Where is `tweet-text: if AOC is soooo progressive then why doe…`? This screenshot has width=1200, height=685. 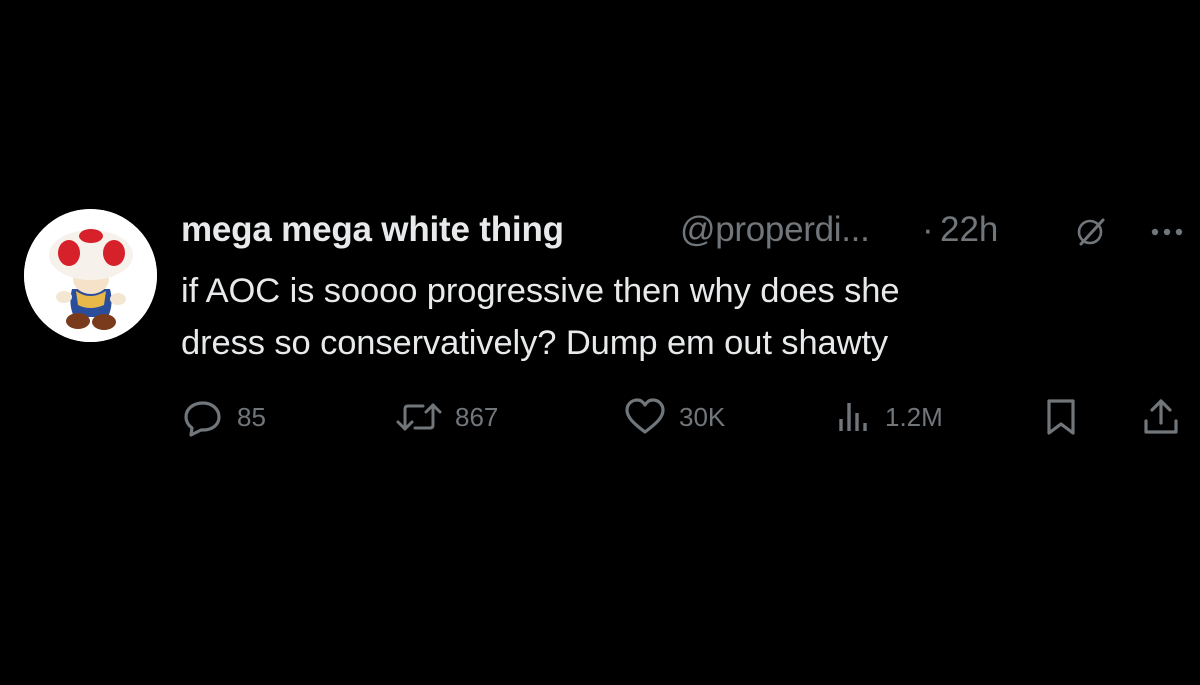 tweet-text: if AOC is soooo progressive then why doe… is located at coordinates (676, 317).